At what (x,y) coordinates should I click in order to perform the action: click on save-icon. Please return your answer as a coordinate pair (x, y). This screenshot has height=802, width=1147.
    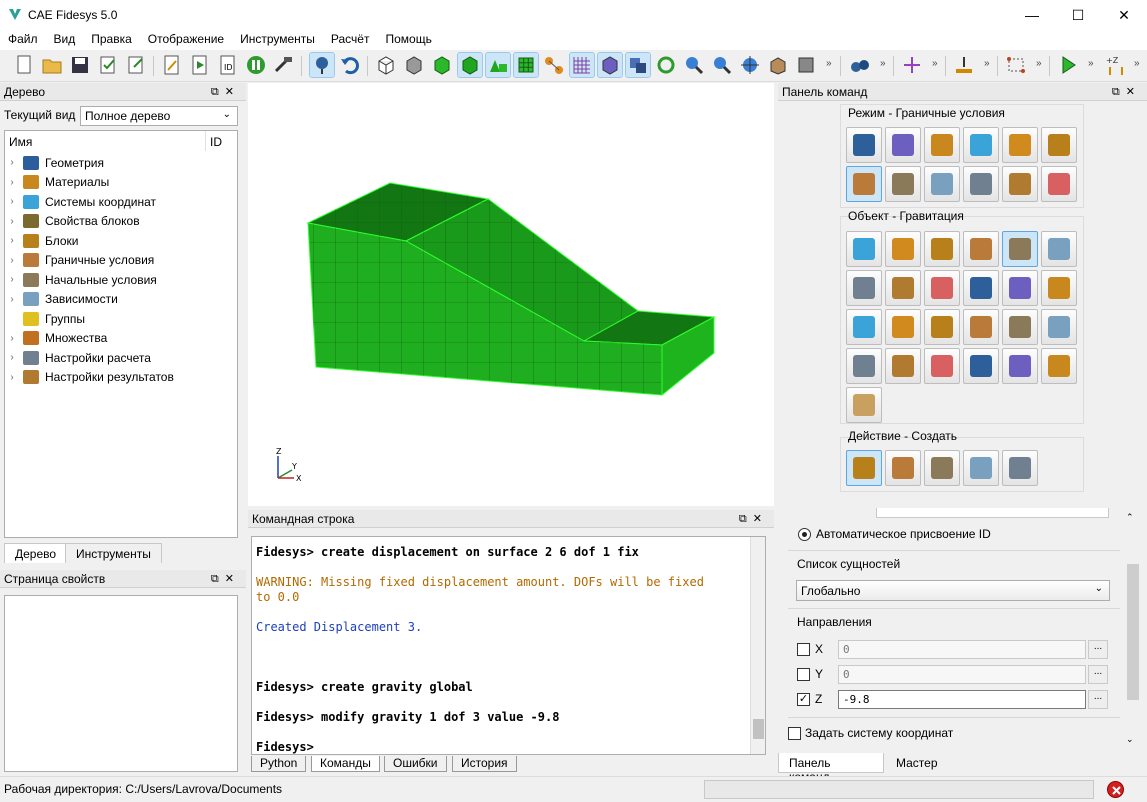
    Looking at the image, I should click on (80, 65).